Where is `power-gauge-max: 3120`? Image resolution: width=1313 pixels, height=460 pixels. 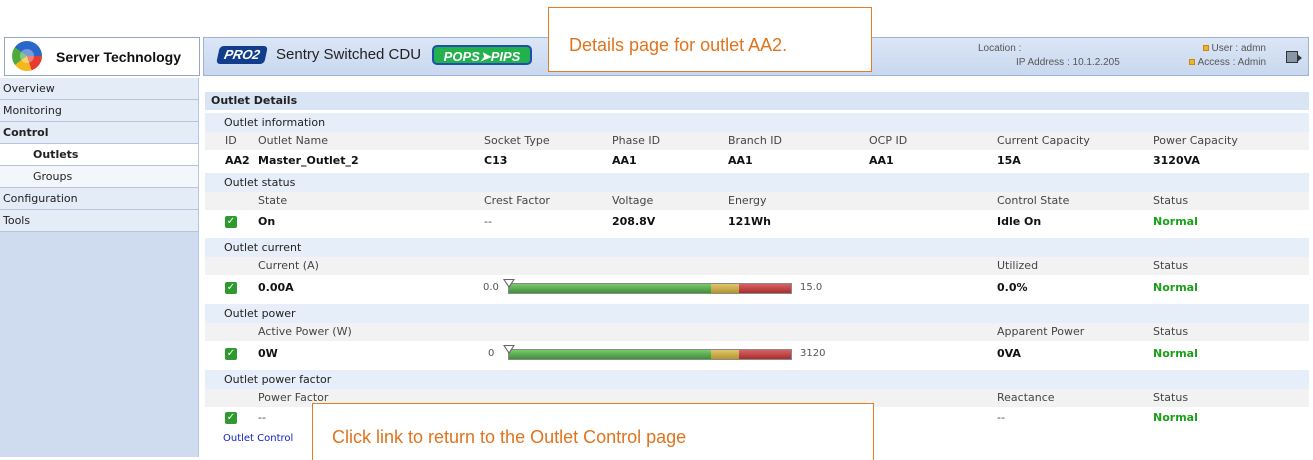
power-gauge-max: 3120 is located at coordinates (813, 353).